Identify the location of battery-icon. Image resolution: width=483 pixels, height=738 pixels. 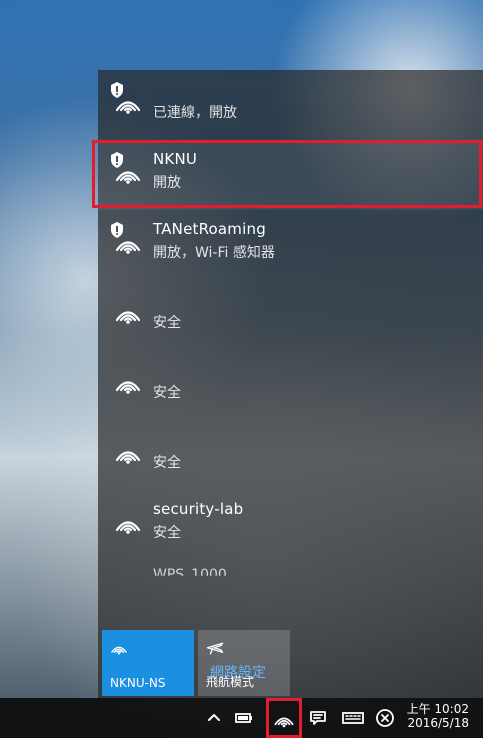
(244, 718).